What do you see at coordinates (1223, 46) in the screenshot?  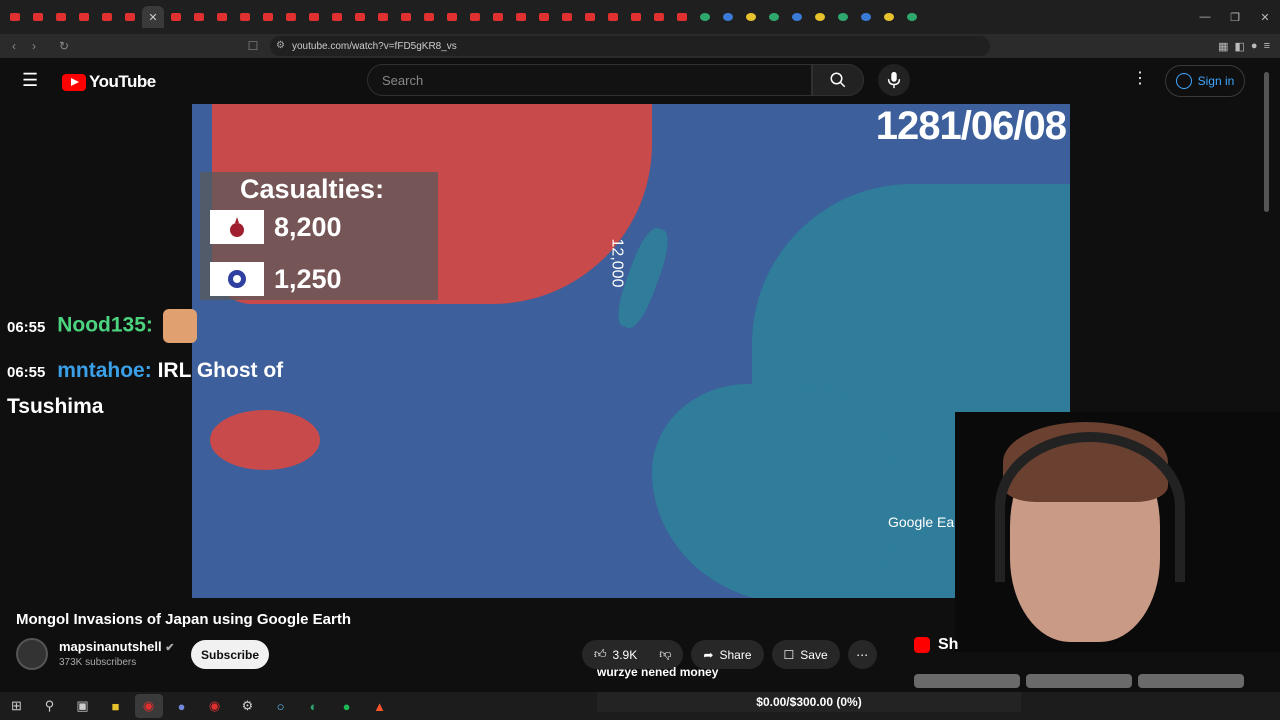 I see `extensions-icon: ▦` at bounding box center [1223, 46].